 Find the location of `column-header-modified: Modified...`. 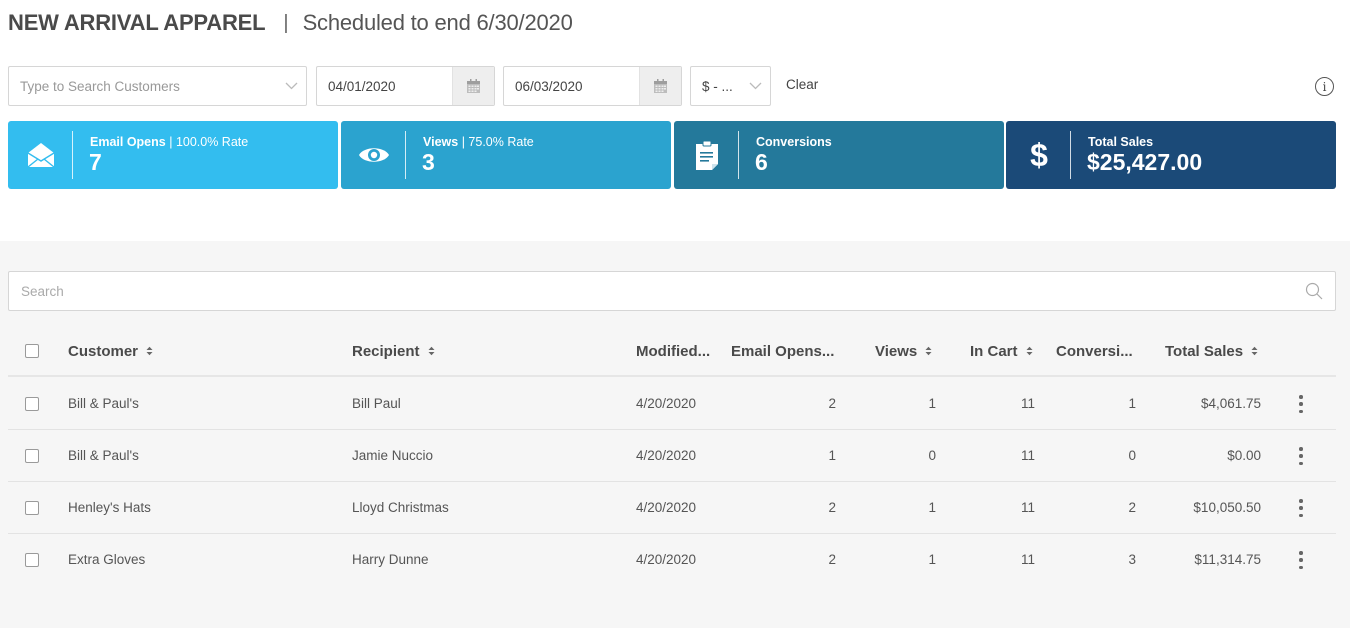

column-header-modified: Modified... is located at coordinates (673, 351).